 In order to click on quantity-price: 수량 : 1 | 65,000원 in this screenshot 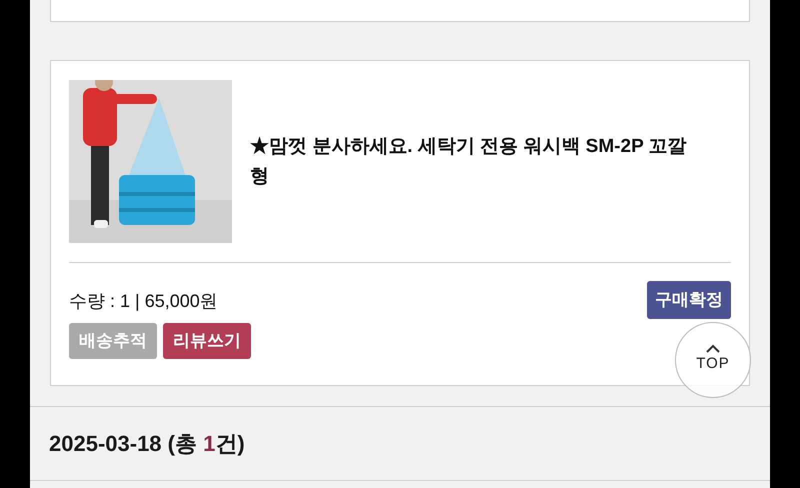, I will do `click(144, 301)`.